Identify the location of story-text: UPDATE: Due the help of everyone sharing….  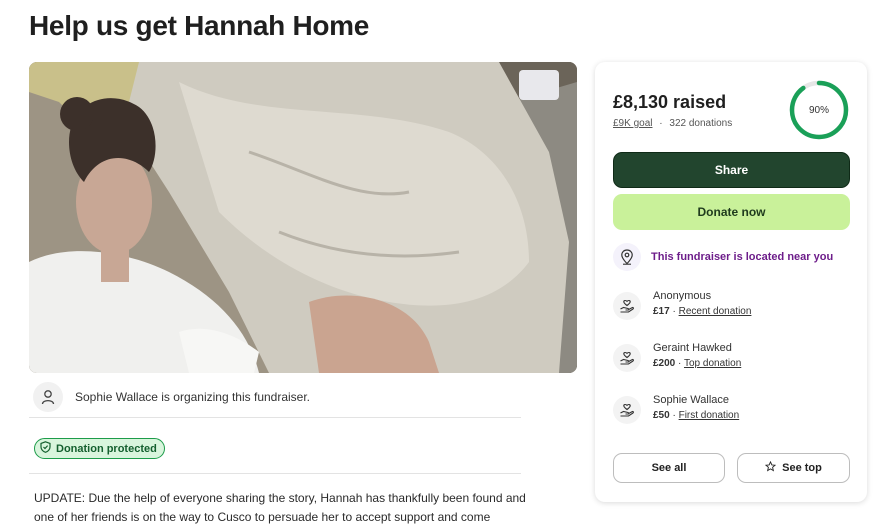
(280, 507).